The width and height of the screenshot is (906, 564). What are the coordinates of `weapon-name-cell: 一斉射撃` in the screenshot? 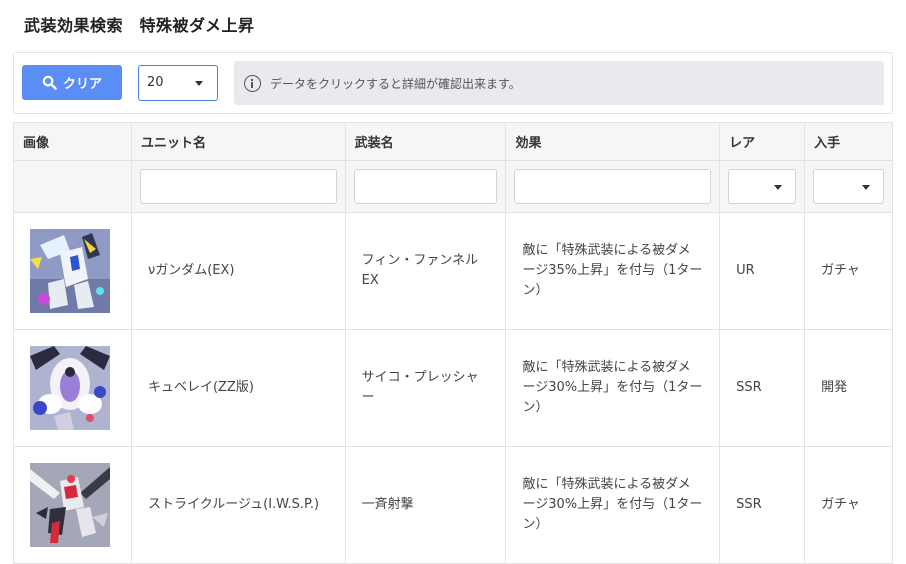 It's located at (425, 505).